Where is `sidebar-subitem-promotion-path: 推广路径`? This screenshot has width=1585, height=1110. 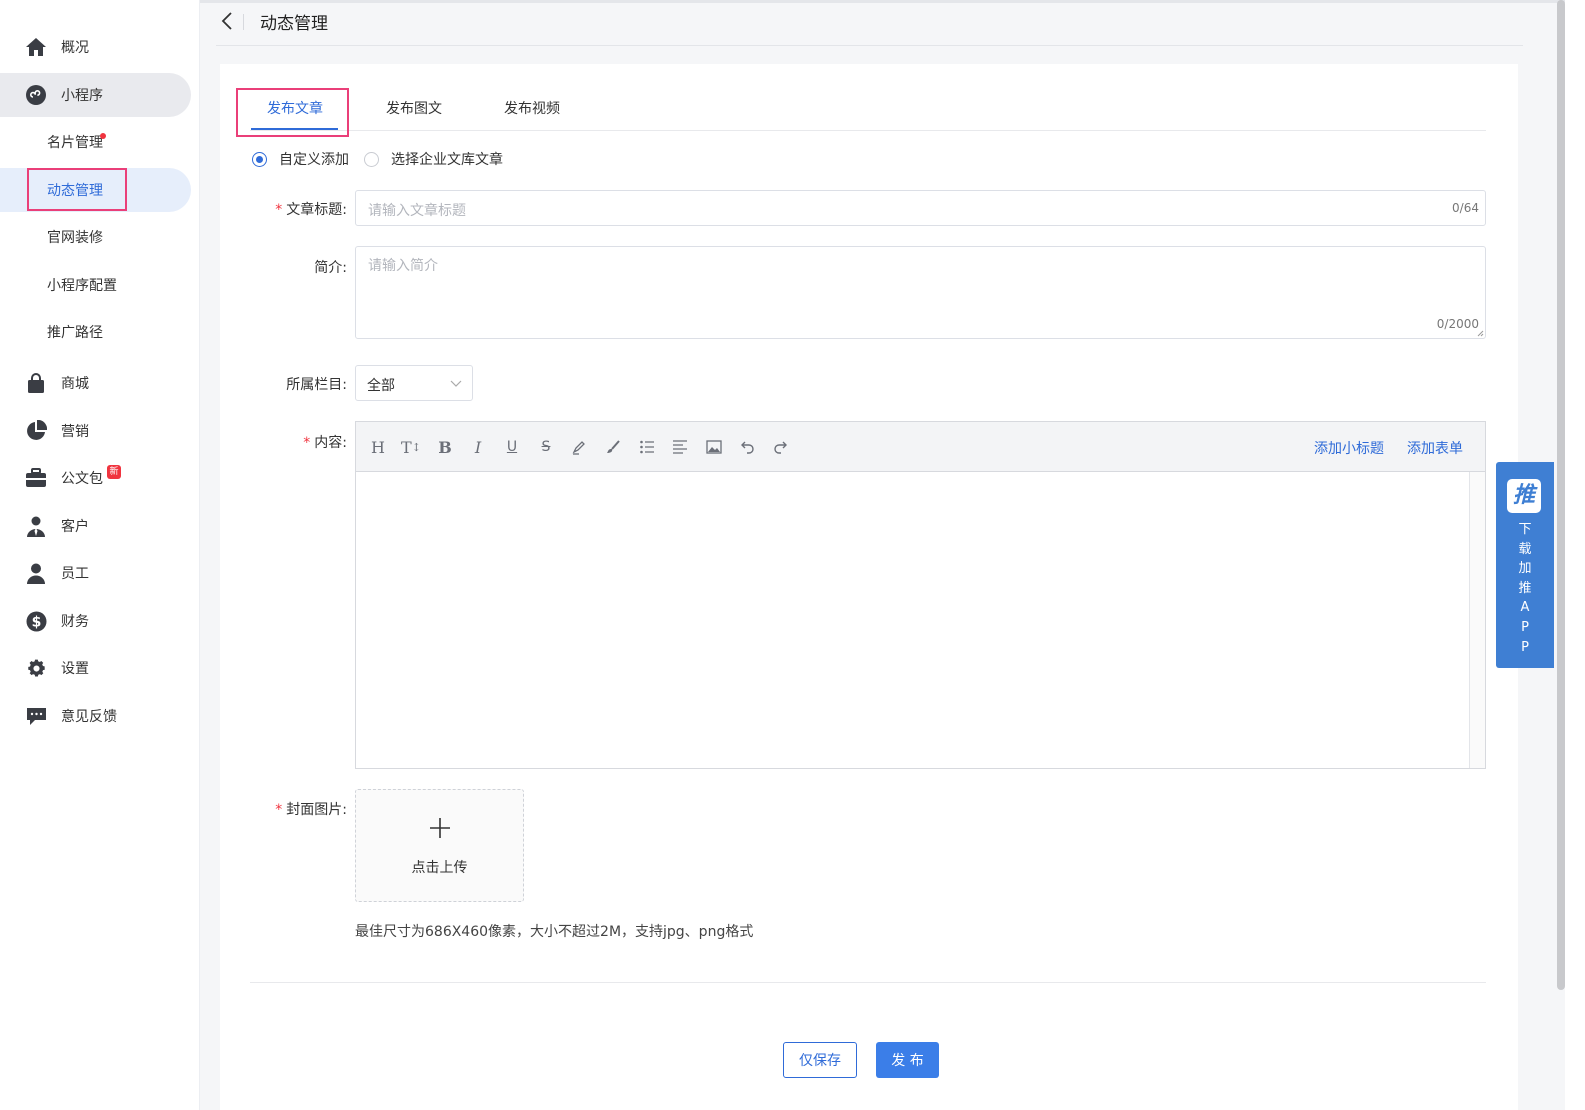
sidebar-subitem-promotion-path: 推广路径 is located at coordinates (95, 332).